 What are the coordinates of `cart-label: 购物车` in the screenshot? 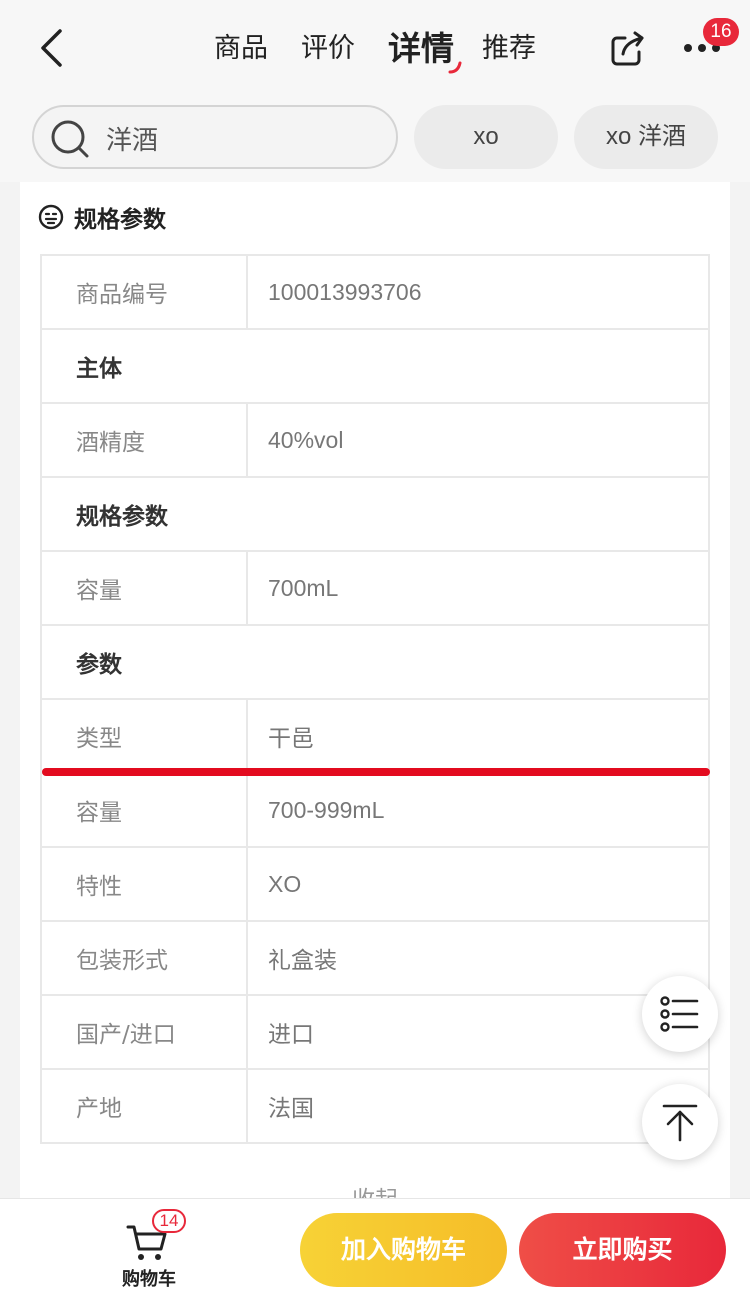 It's located at (149, 1279).